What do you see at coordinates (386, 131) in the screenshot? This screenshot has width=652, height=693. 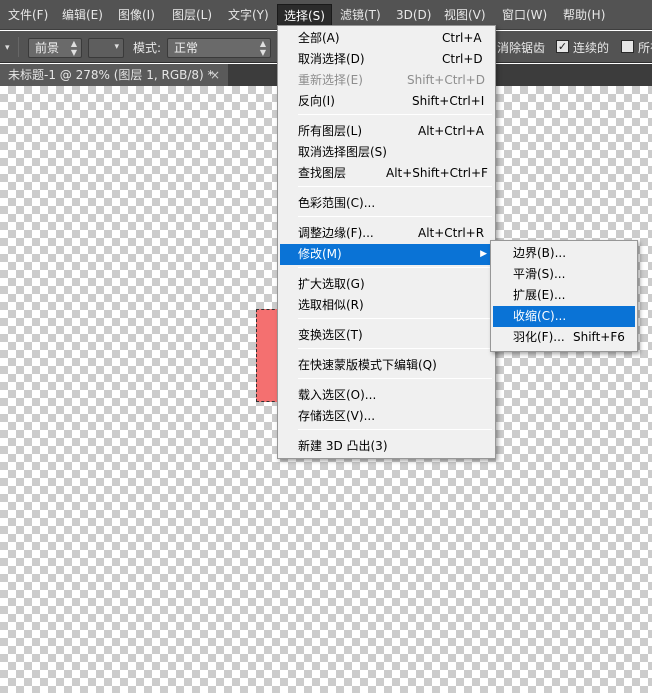 I see `menu-item-all-layers: 所有图层(L) Alt+Ctrl+A` at bounding box center [386, 131].